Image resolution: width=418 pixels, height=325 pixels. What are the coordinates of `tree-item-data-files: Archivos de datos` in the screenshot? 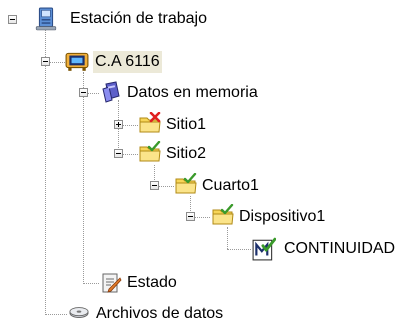 It's located at (159, 314).